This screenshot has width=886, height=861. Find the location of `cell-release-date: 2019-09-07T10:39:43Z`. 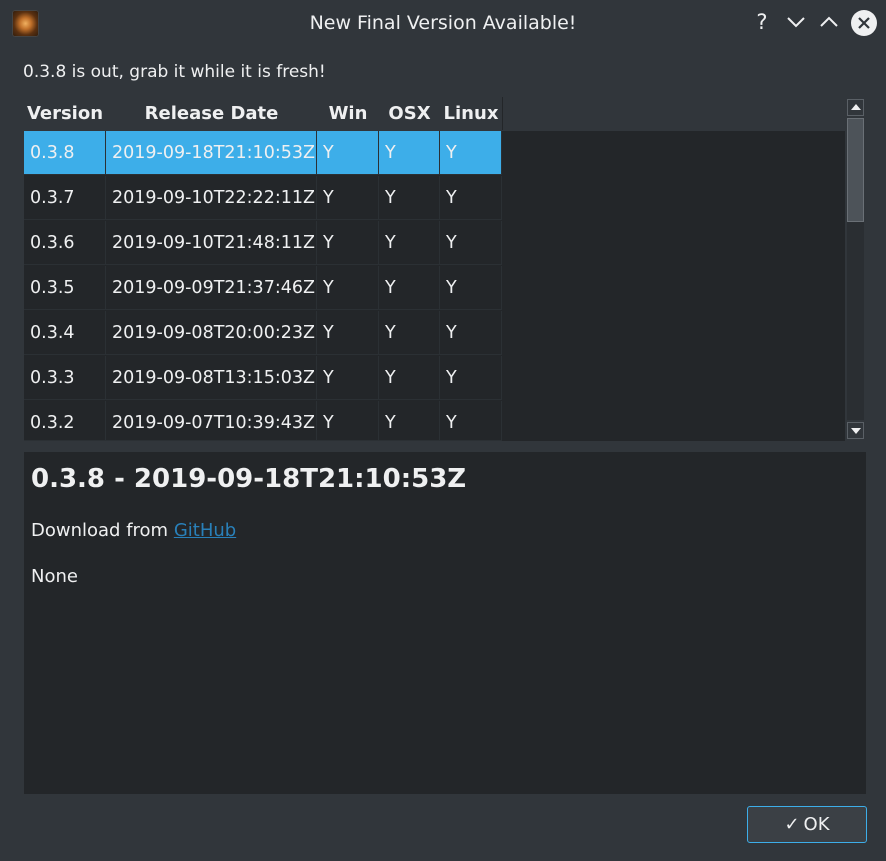

cell-release-date: 2019-09-07T10:39:43Z is located at coordinates (211, 421).